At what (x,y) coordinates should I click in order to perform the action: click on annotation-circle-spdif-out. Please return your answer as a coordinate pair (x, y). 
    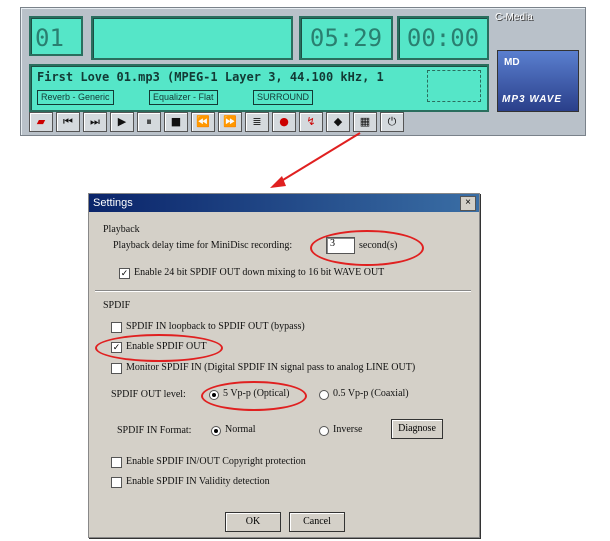
    Looking at the image, I should click on (159, 348).